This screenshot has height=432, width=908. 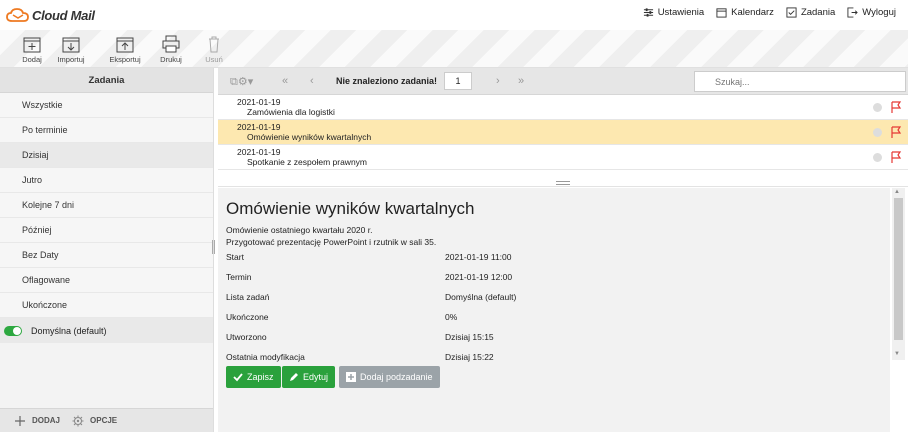 I want to click on field-value: 2021-01-19 11:00, so click(x=478, y=257).